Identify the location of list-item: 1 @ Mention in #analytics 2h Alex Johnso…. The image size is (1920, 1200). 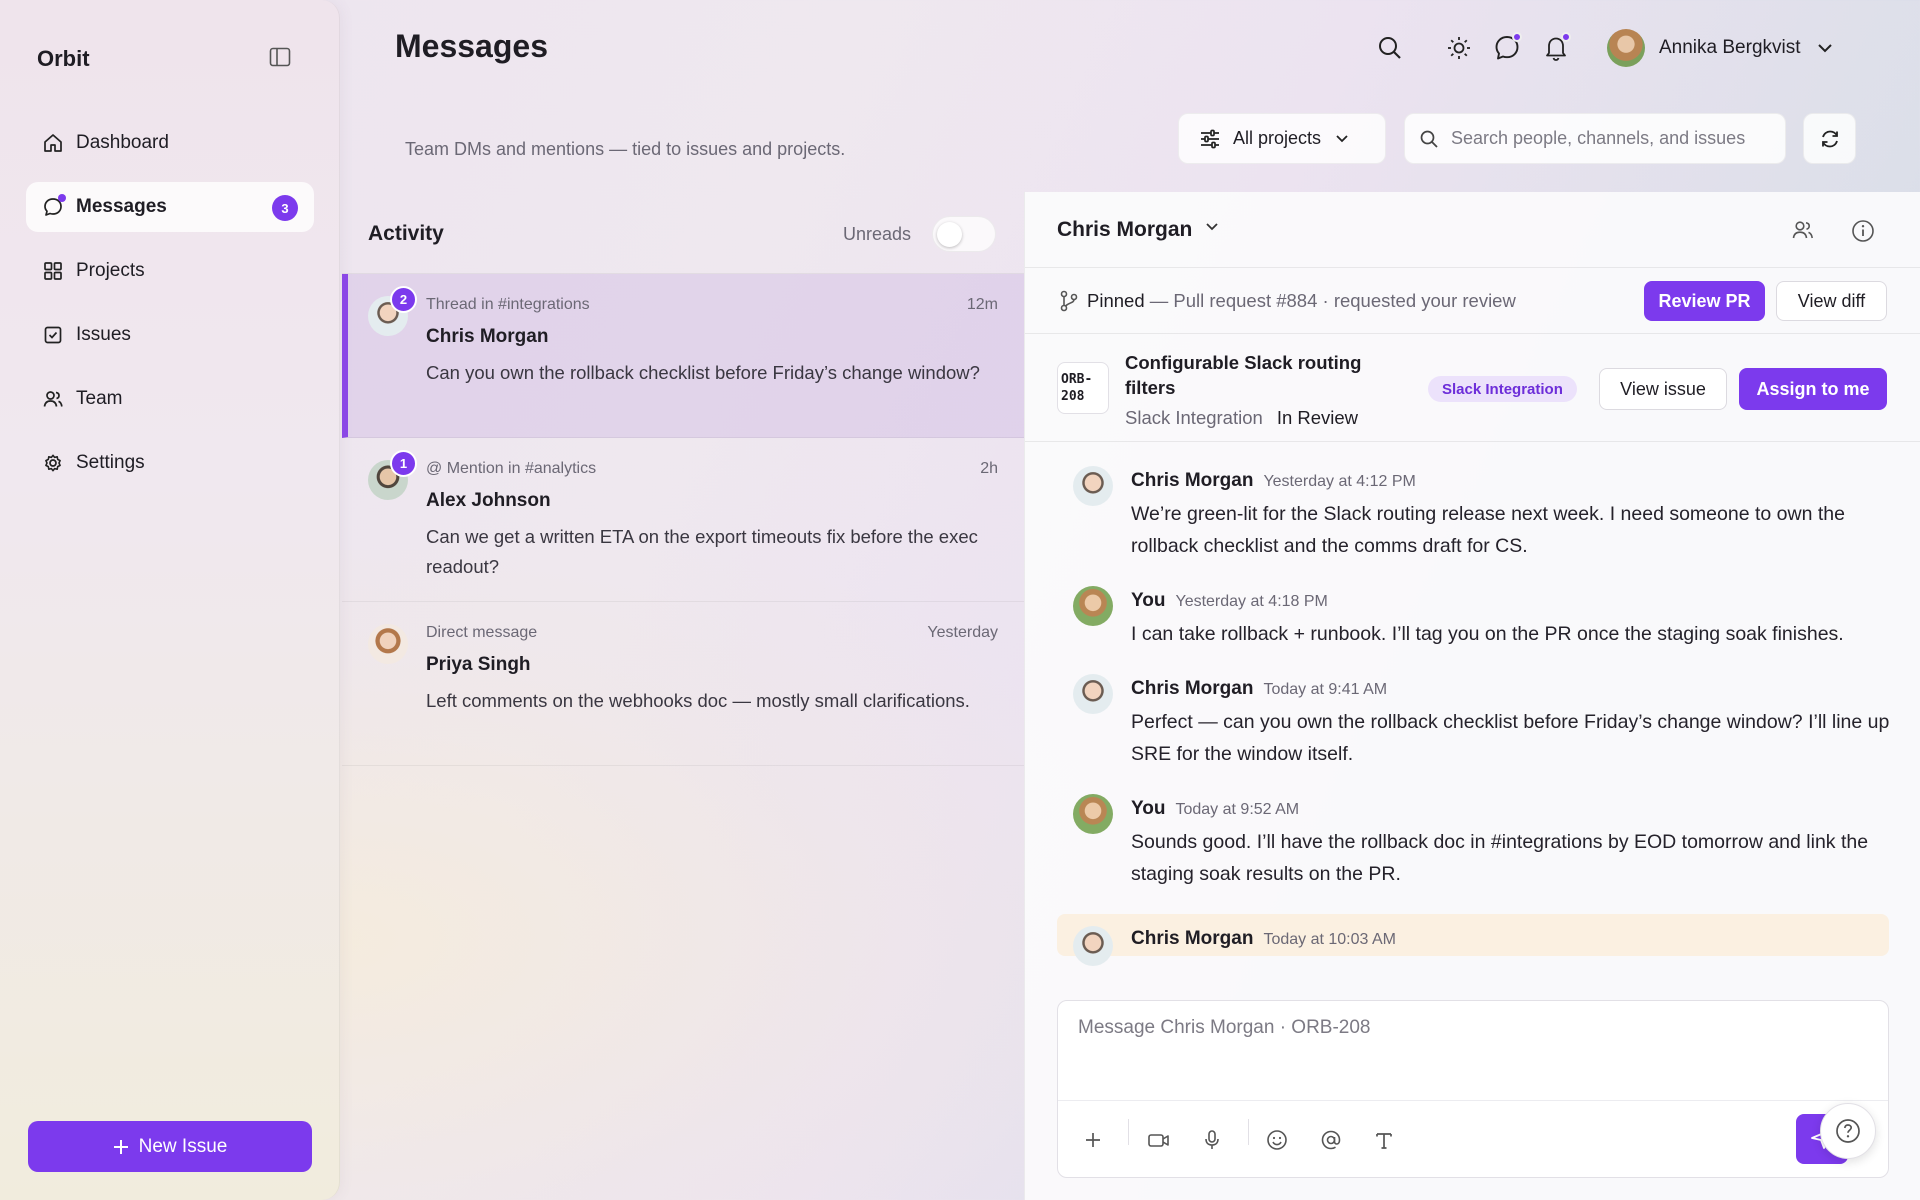
(683, 520).